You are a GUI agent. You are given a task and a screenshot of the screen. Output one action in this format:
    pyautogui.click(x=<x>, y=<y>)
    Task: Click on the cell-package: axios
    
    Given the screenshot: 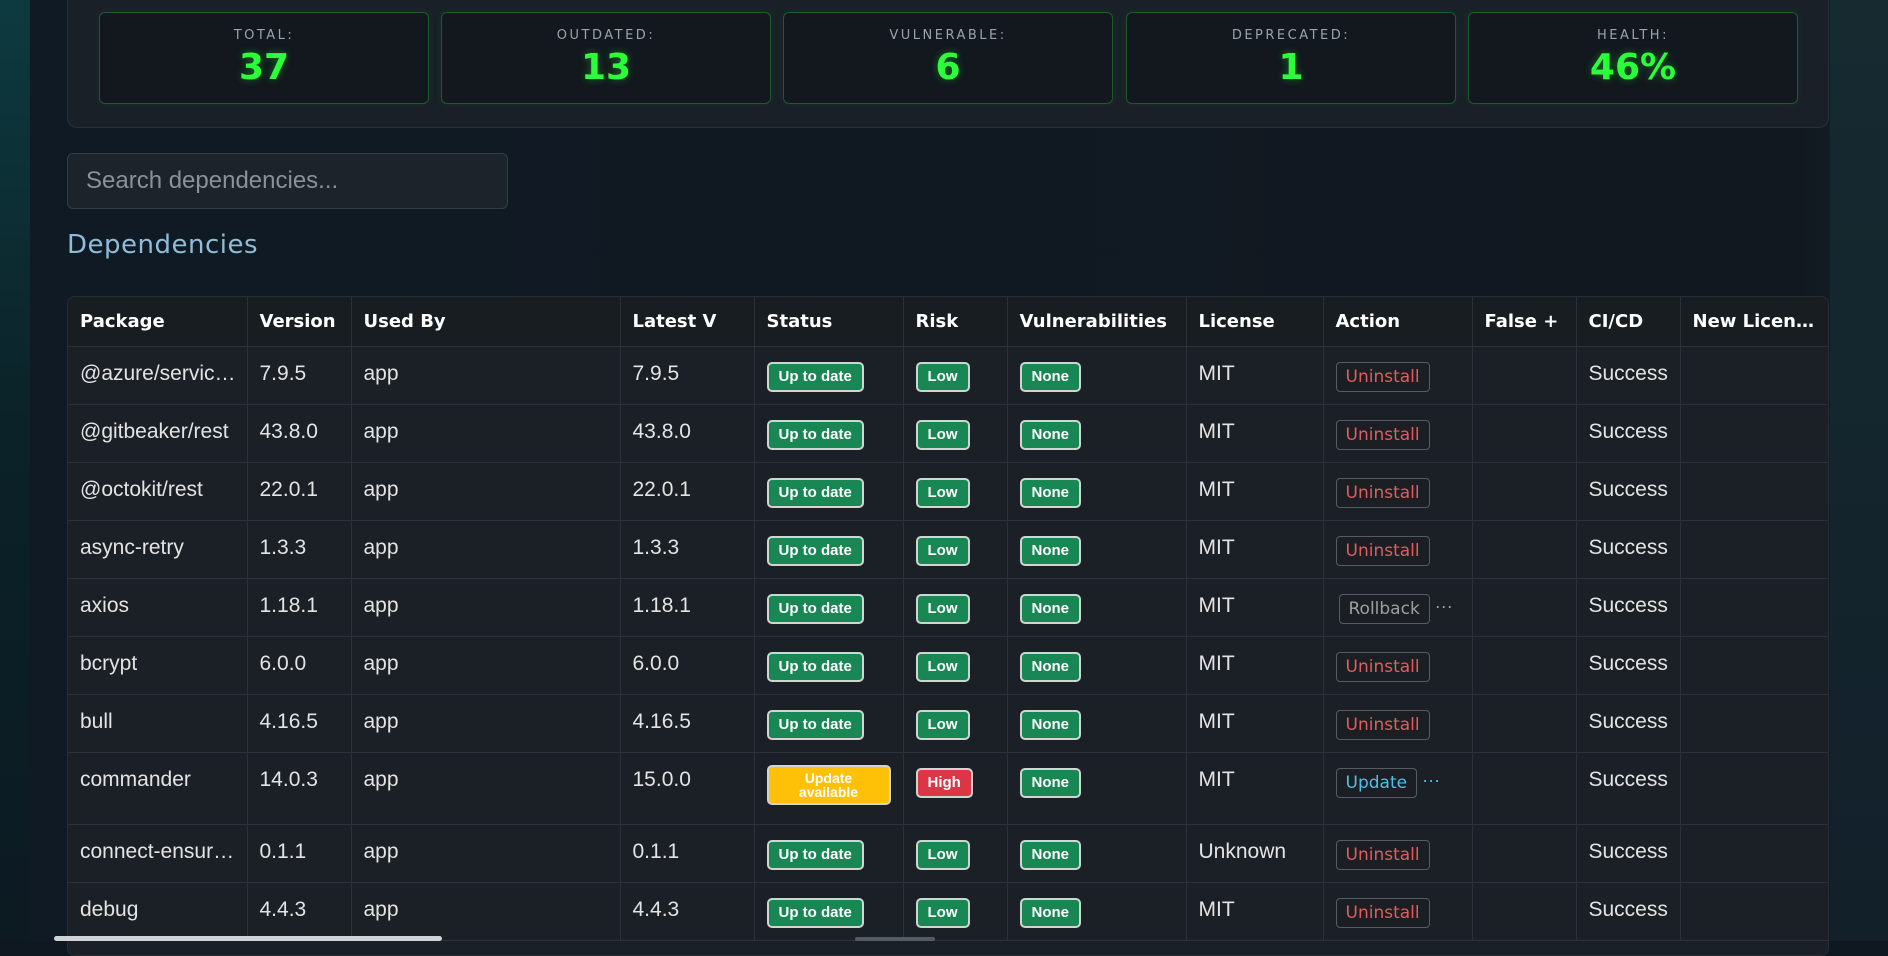 What is the action you would take?
    pyautogui.click(x=158, y=607)
    